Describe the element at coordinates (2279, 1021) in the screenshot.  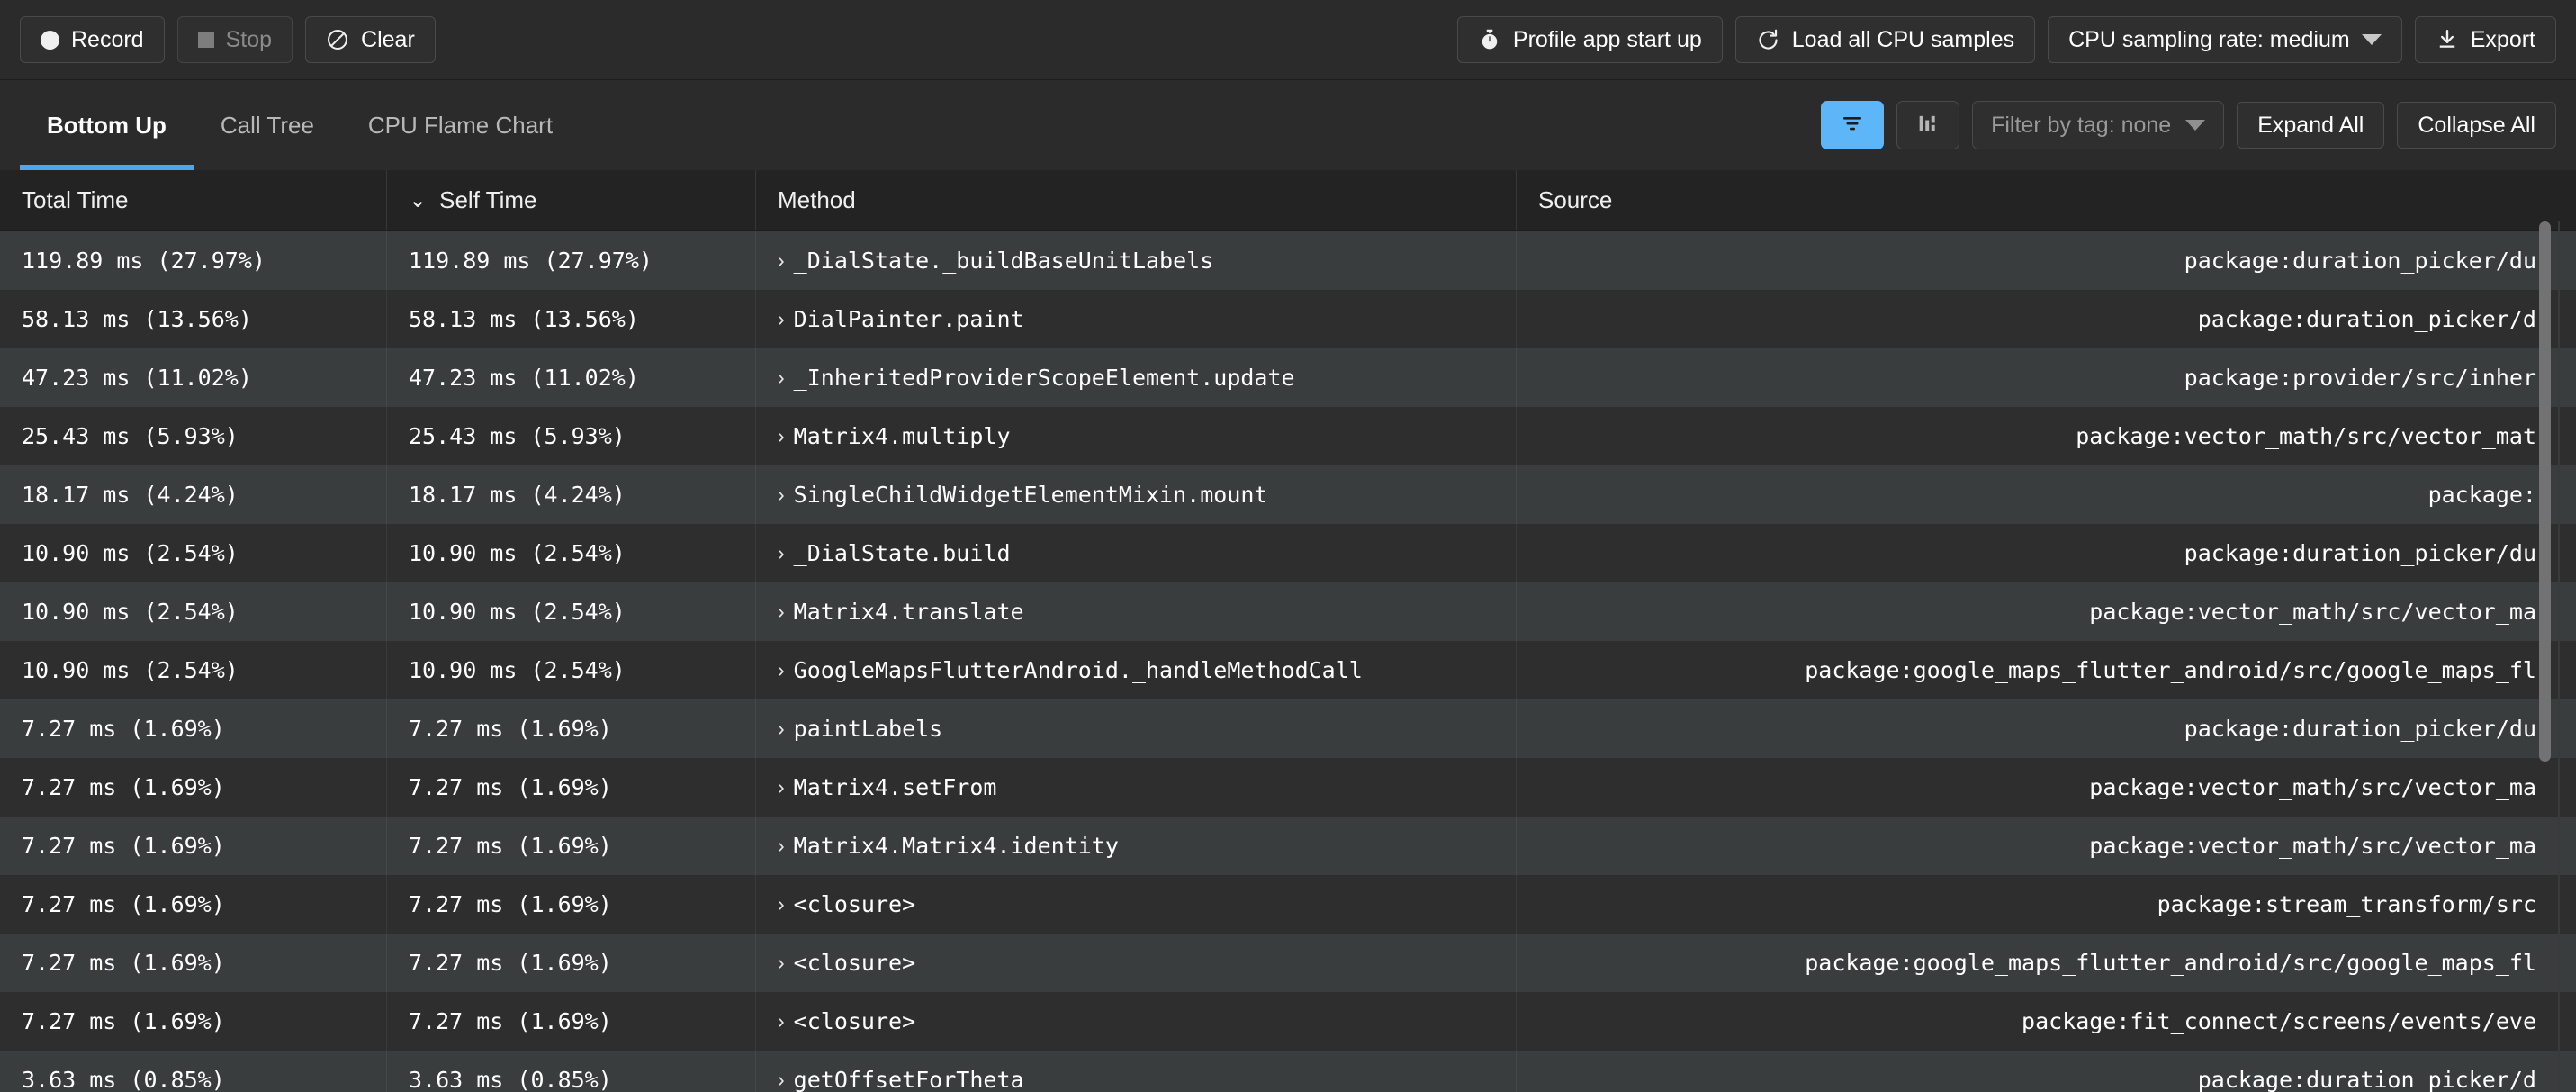
I see `cell-source: package:fit_connect/screens/events/eve` at that location.